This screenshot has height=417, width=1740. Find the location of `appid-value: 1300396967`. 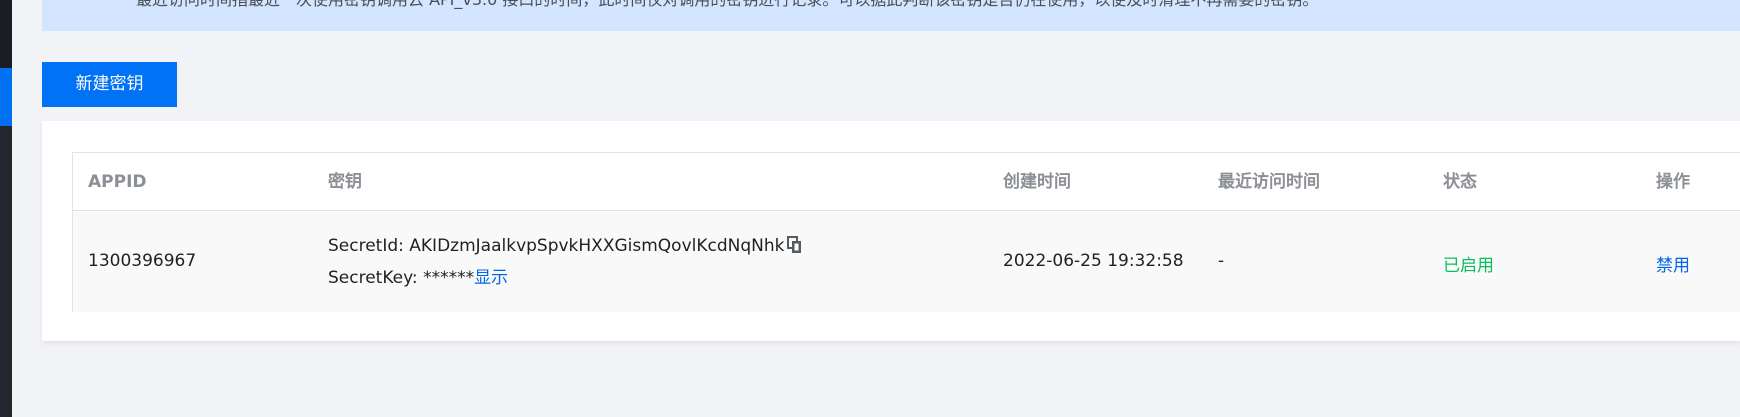

appid-value: 1300396967 is located at coordinates (142, 261).